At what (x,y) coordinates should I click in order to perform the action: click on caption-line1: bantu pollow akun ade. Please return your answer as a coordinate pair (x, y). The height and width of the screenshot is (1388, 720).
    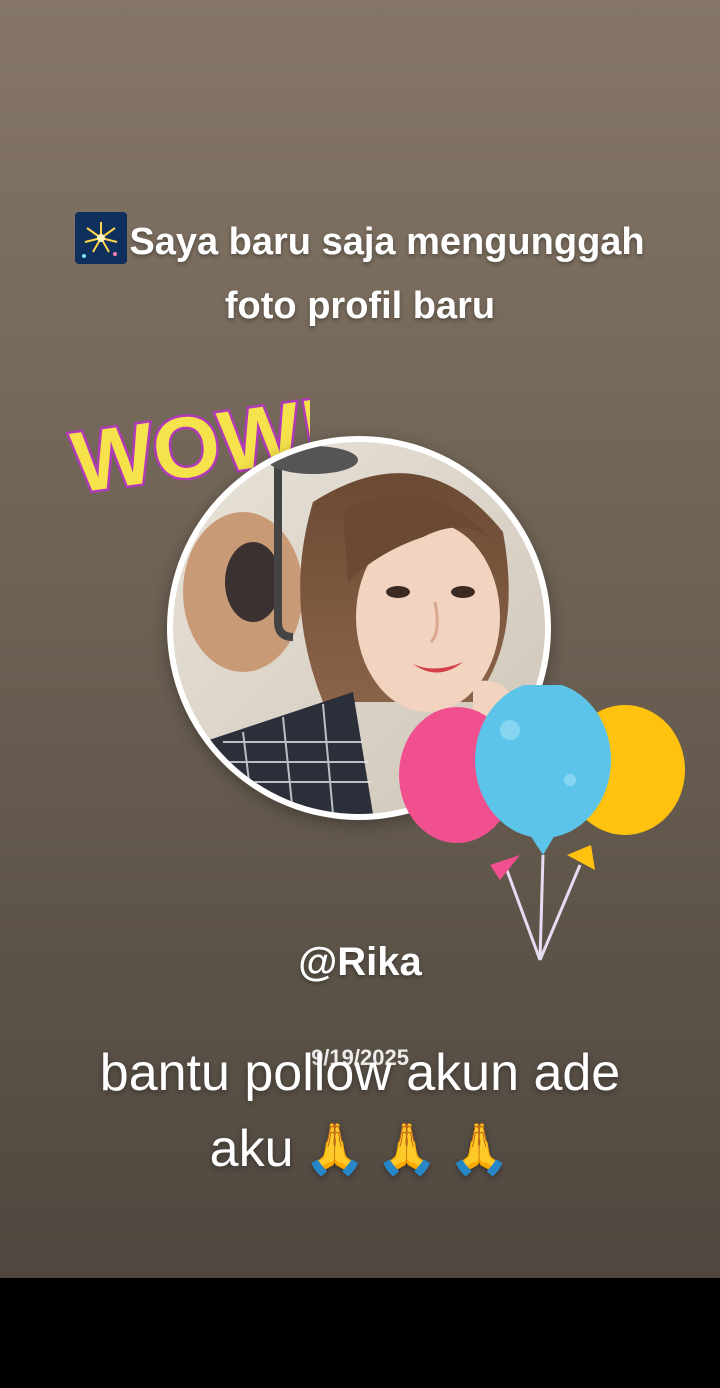
    Looking at the image, I should click on (360, 1073).